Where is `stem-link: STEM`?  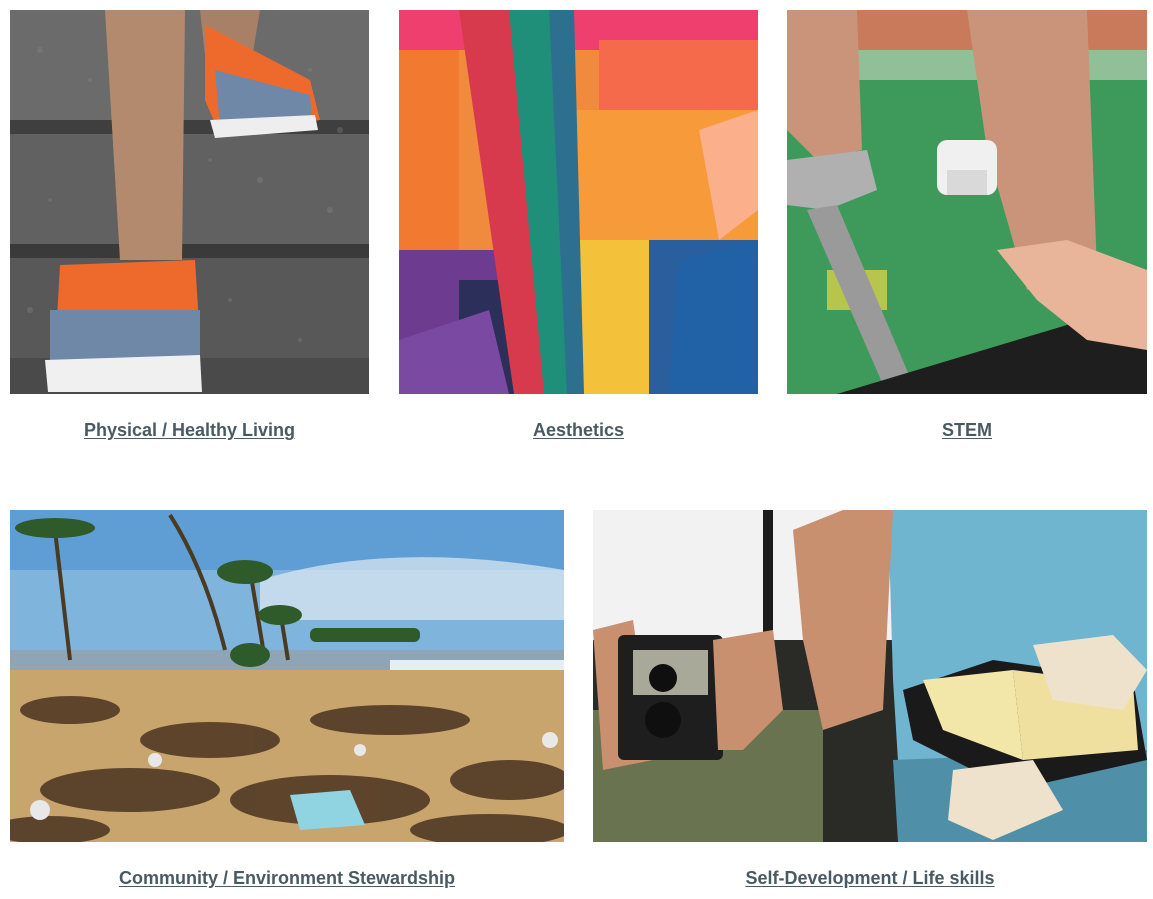
stem-link: STEM is located at coordinates (967, 430).